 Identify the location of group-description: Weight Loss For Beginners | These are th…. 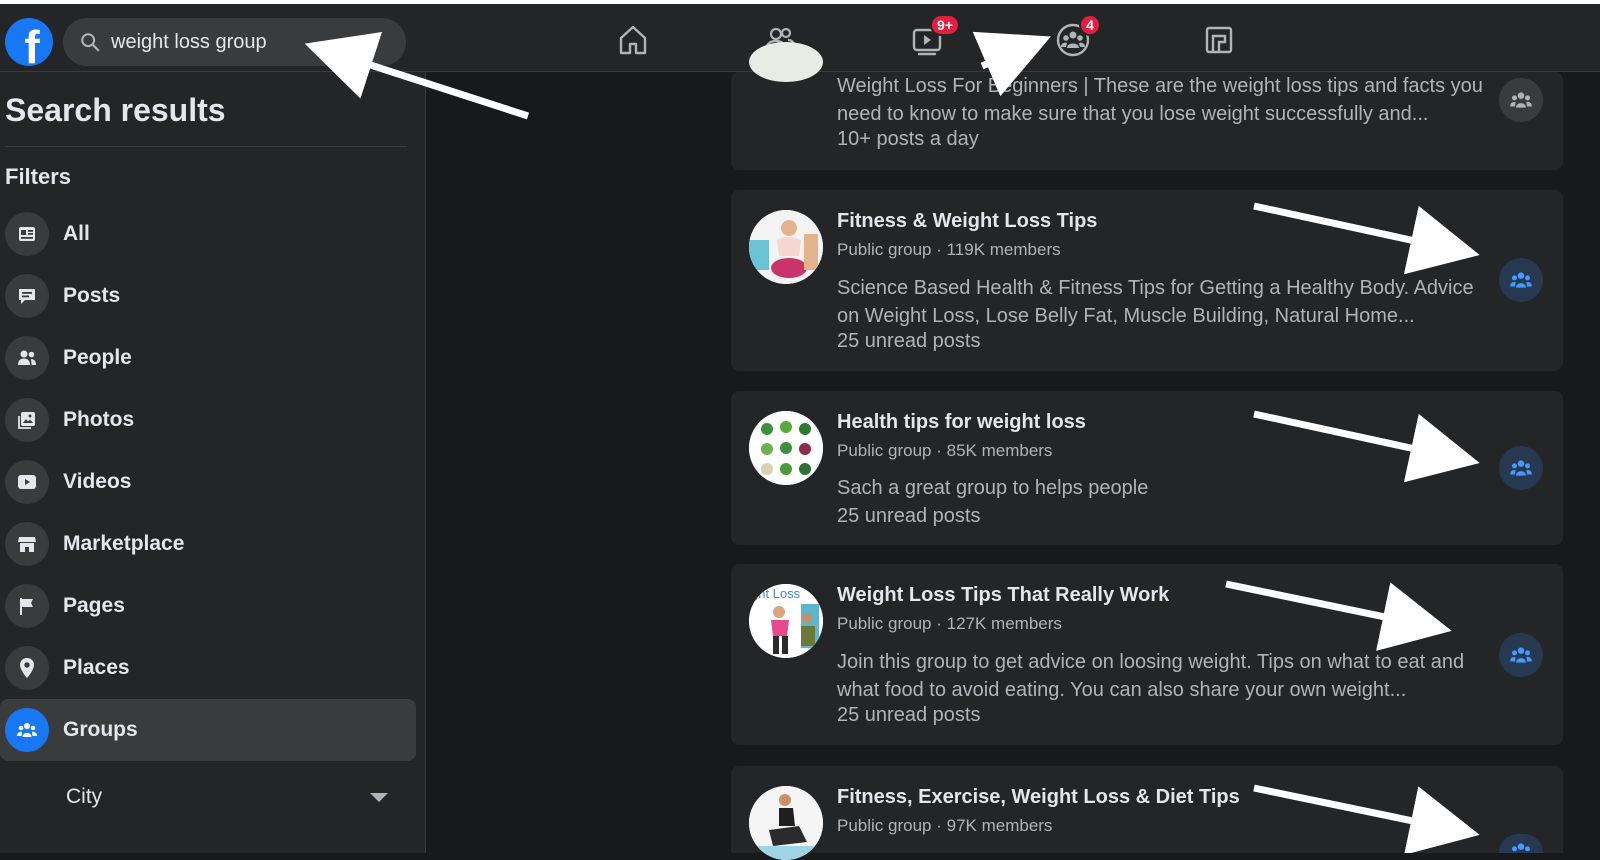
(1160, 100).